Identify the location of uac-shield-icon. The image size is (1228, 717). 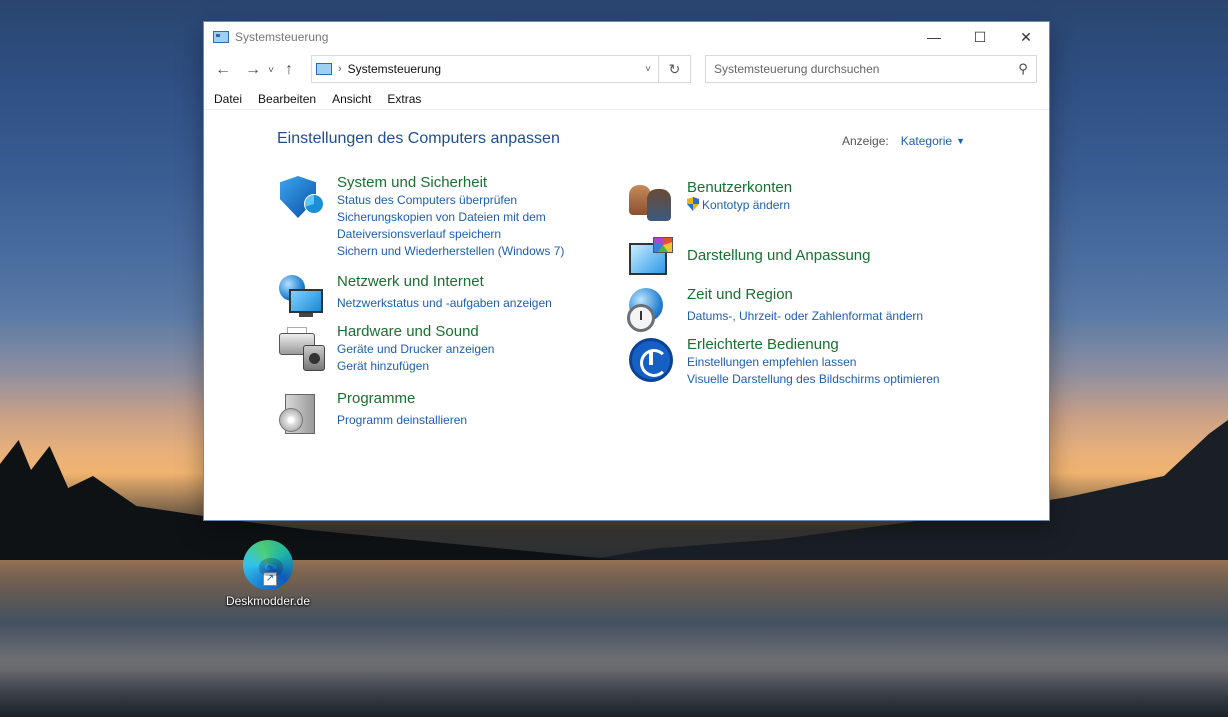
(693, 204).